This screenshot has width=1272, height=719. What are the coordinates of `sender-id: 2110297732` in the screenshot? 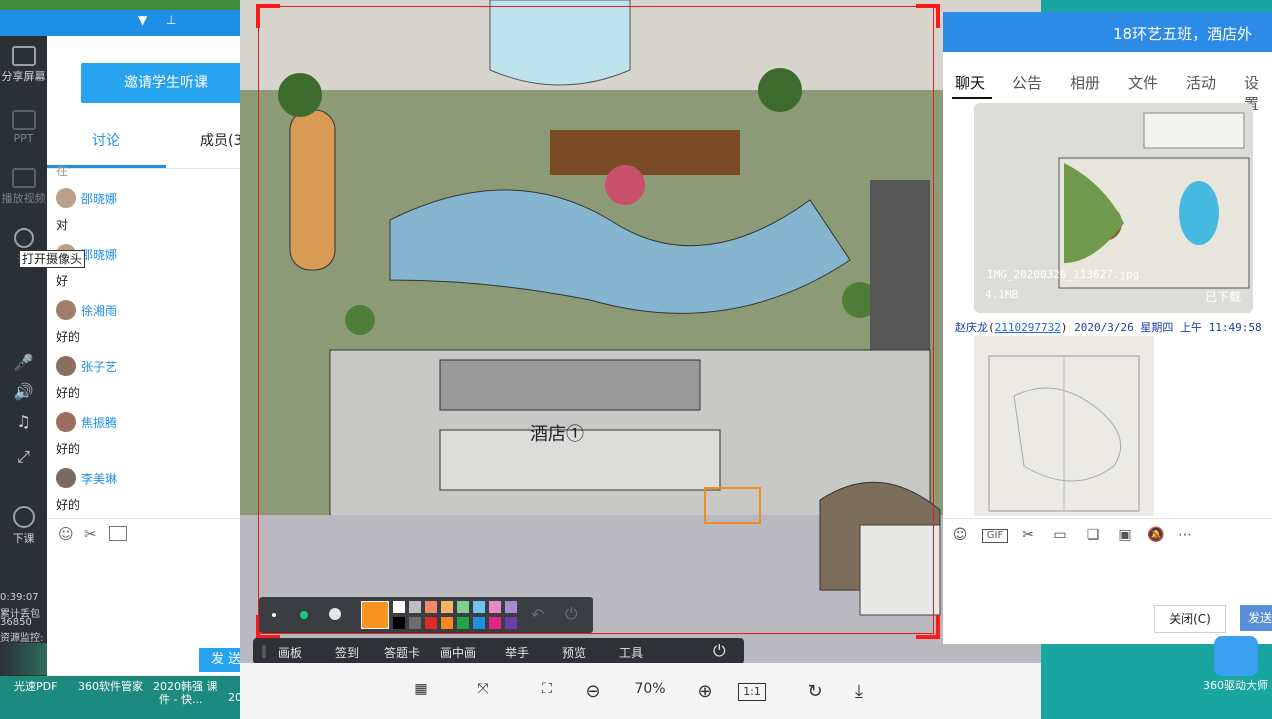 It's located at (1028, 327).